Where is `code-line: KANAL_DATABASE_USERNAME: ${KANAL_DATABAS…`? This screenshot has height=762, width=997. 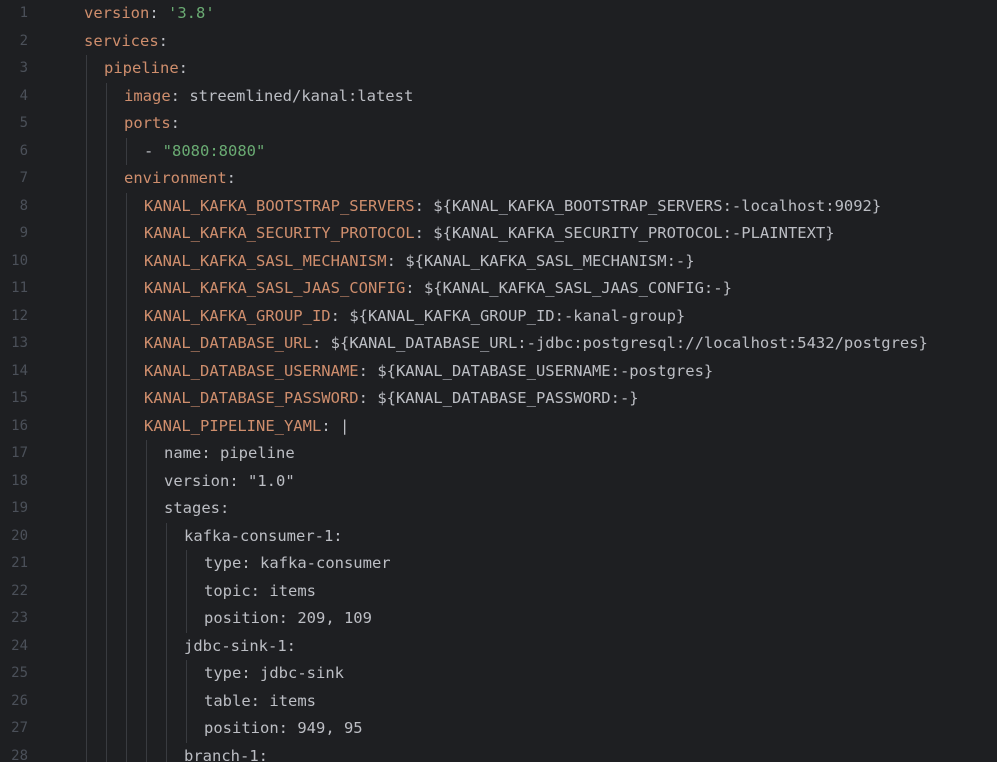
code-line: KANAL_DATABASE_USERNAME: ${KANAL_DATABAS… is located at coordinates (570, 372).